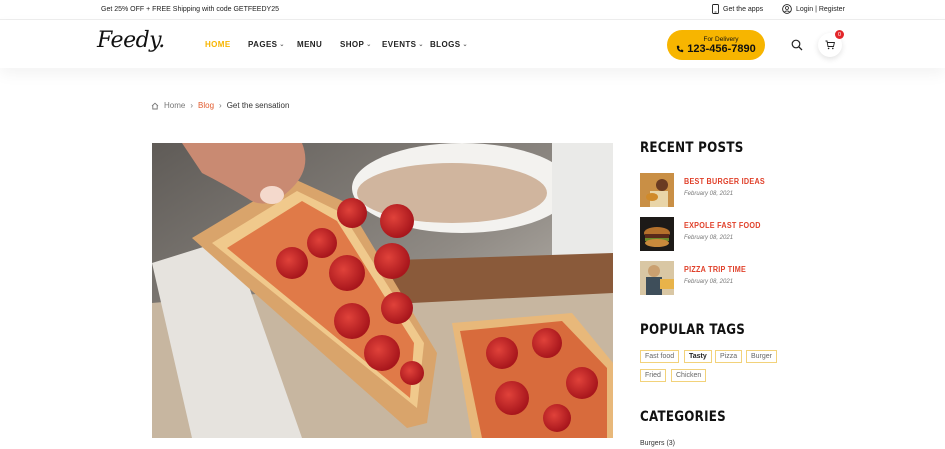 This screenshot has height=449, width=945. What do you see at coordinates (689, 375) in the screenshot?
I see `tag-chicken: Chicken` at bounding box center [689, 375].